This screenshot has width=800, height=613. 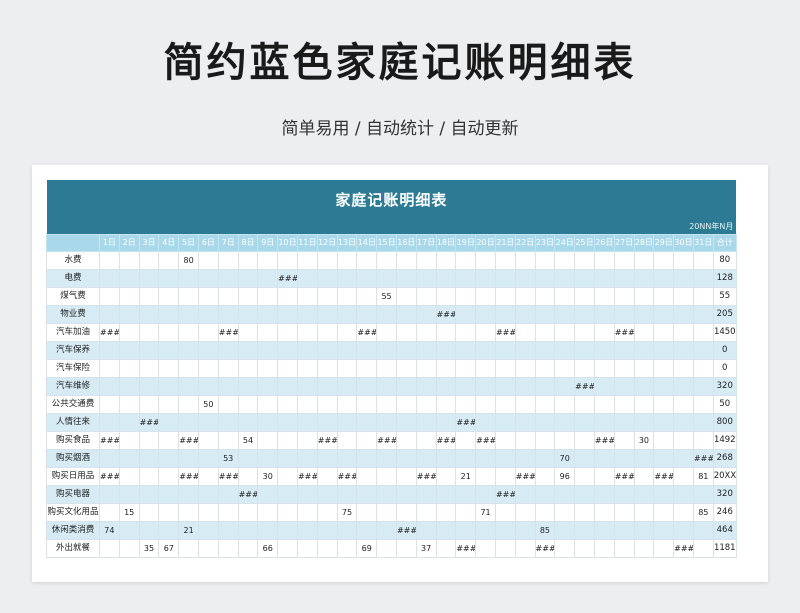 I want to click on day-cell: 21, so click(x=188, y=530).